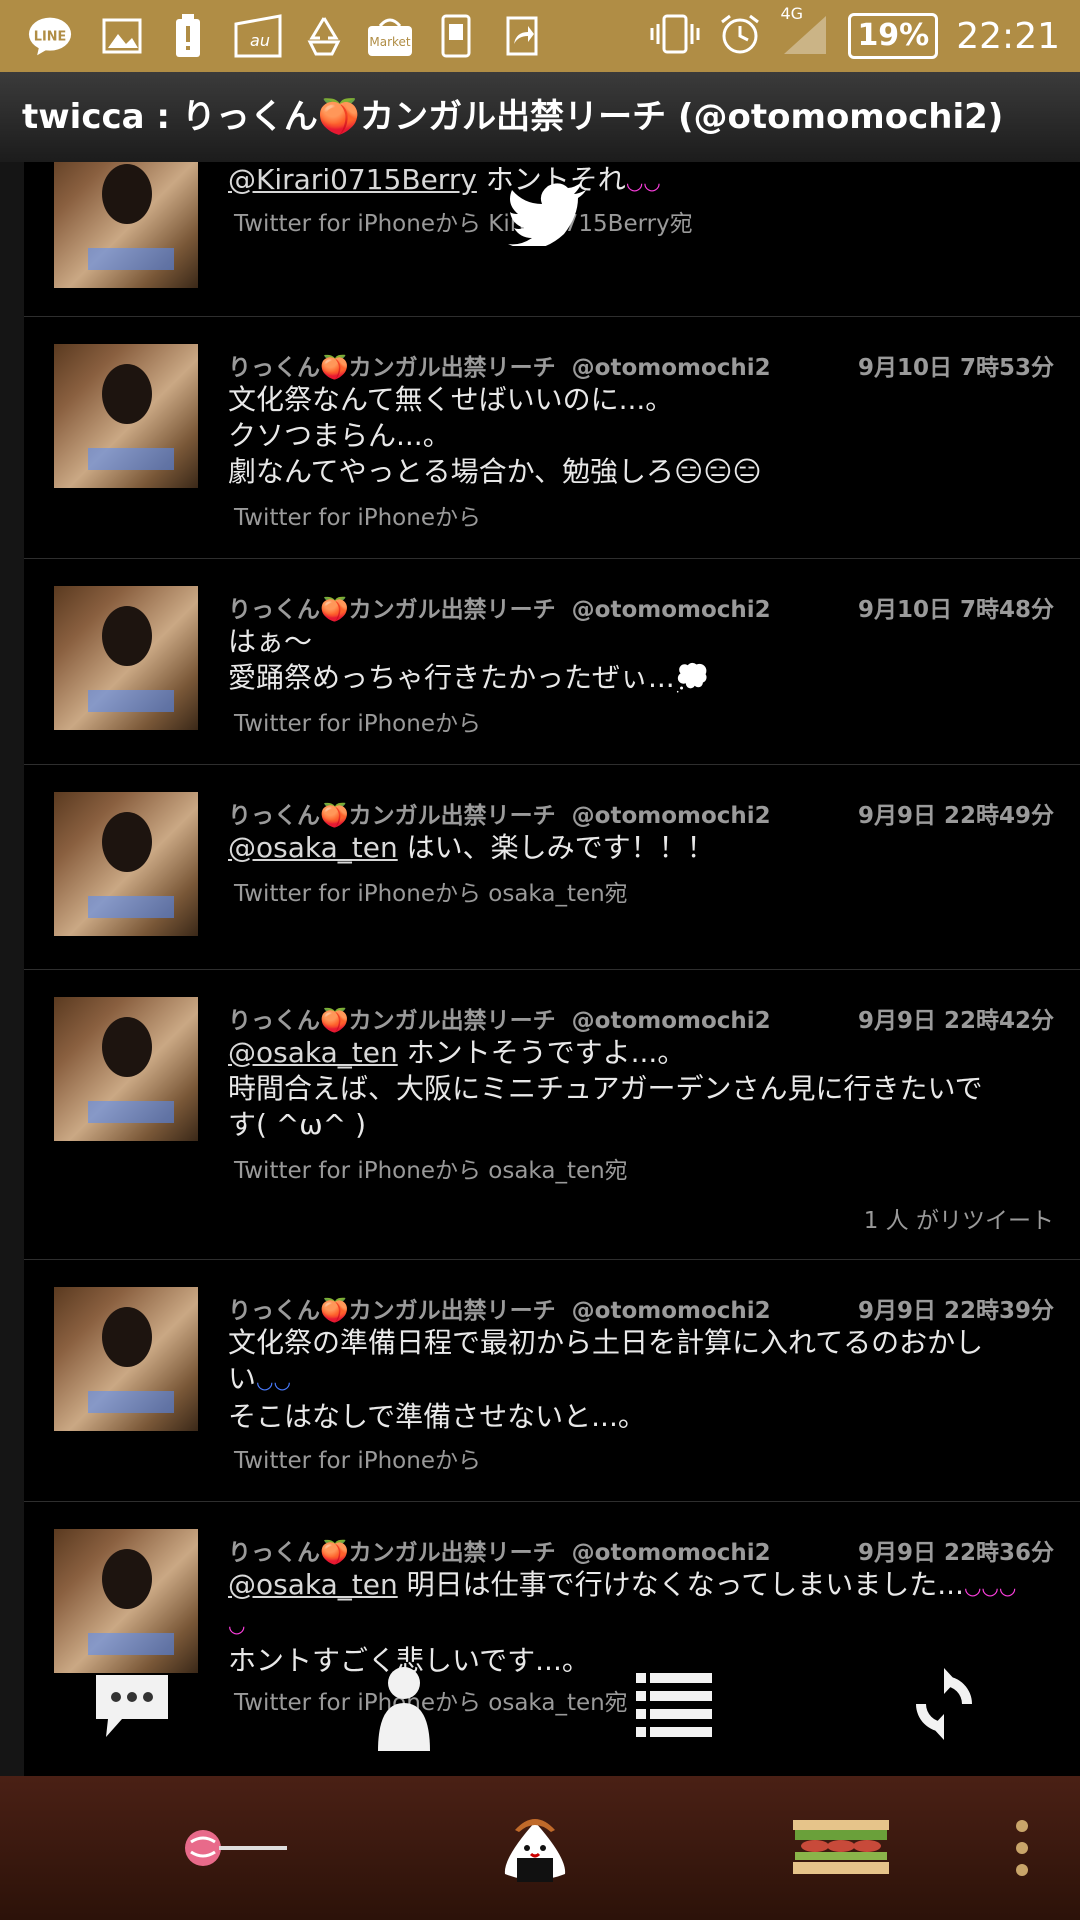  I want to click on sandwich-icon, so click(841, 1848).